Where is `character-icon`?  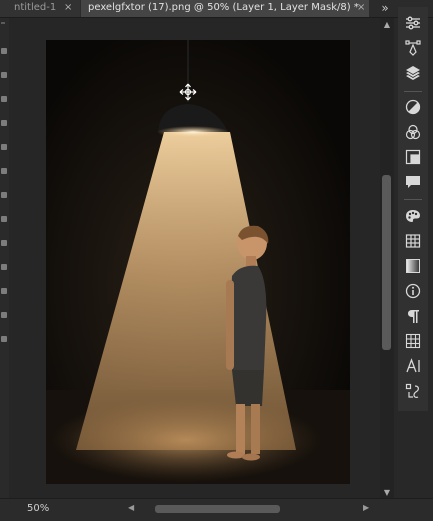 character-icon is located at coordinates (413, 366).